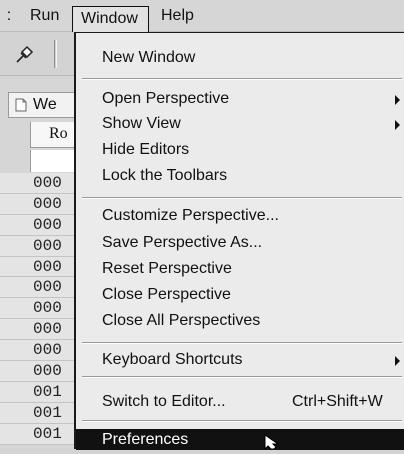 Image resolution: width=404 pixels, height=454 pixels. What do you see at coordinates (240, 58) in the screenshot?
I see `menu-item-new-window: New Window` at bounding box center [240, 58].